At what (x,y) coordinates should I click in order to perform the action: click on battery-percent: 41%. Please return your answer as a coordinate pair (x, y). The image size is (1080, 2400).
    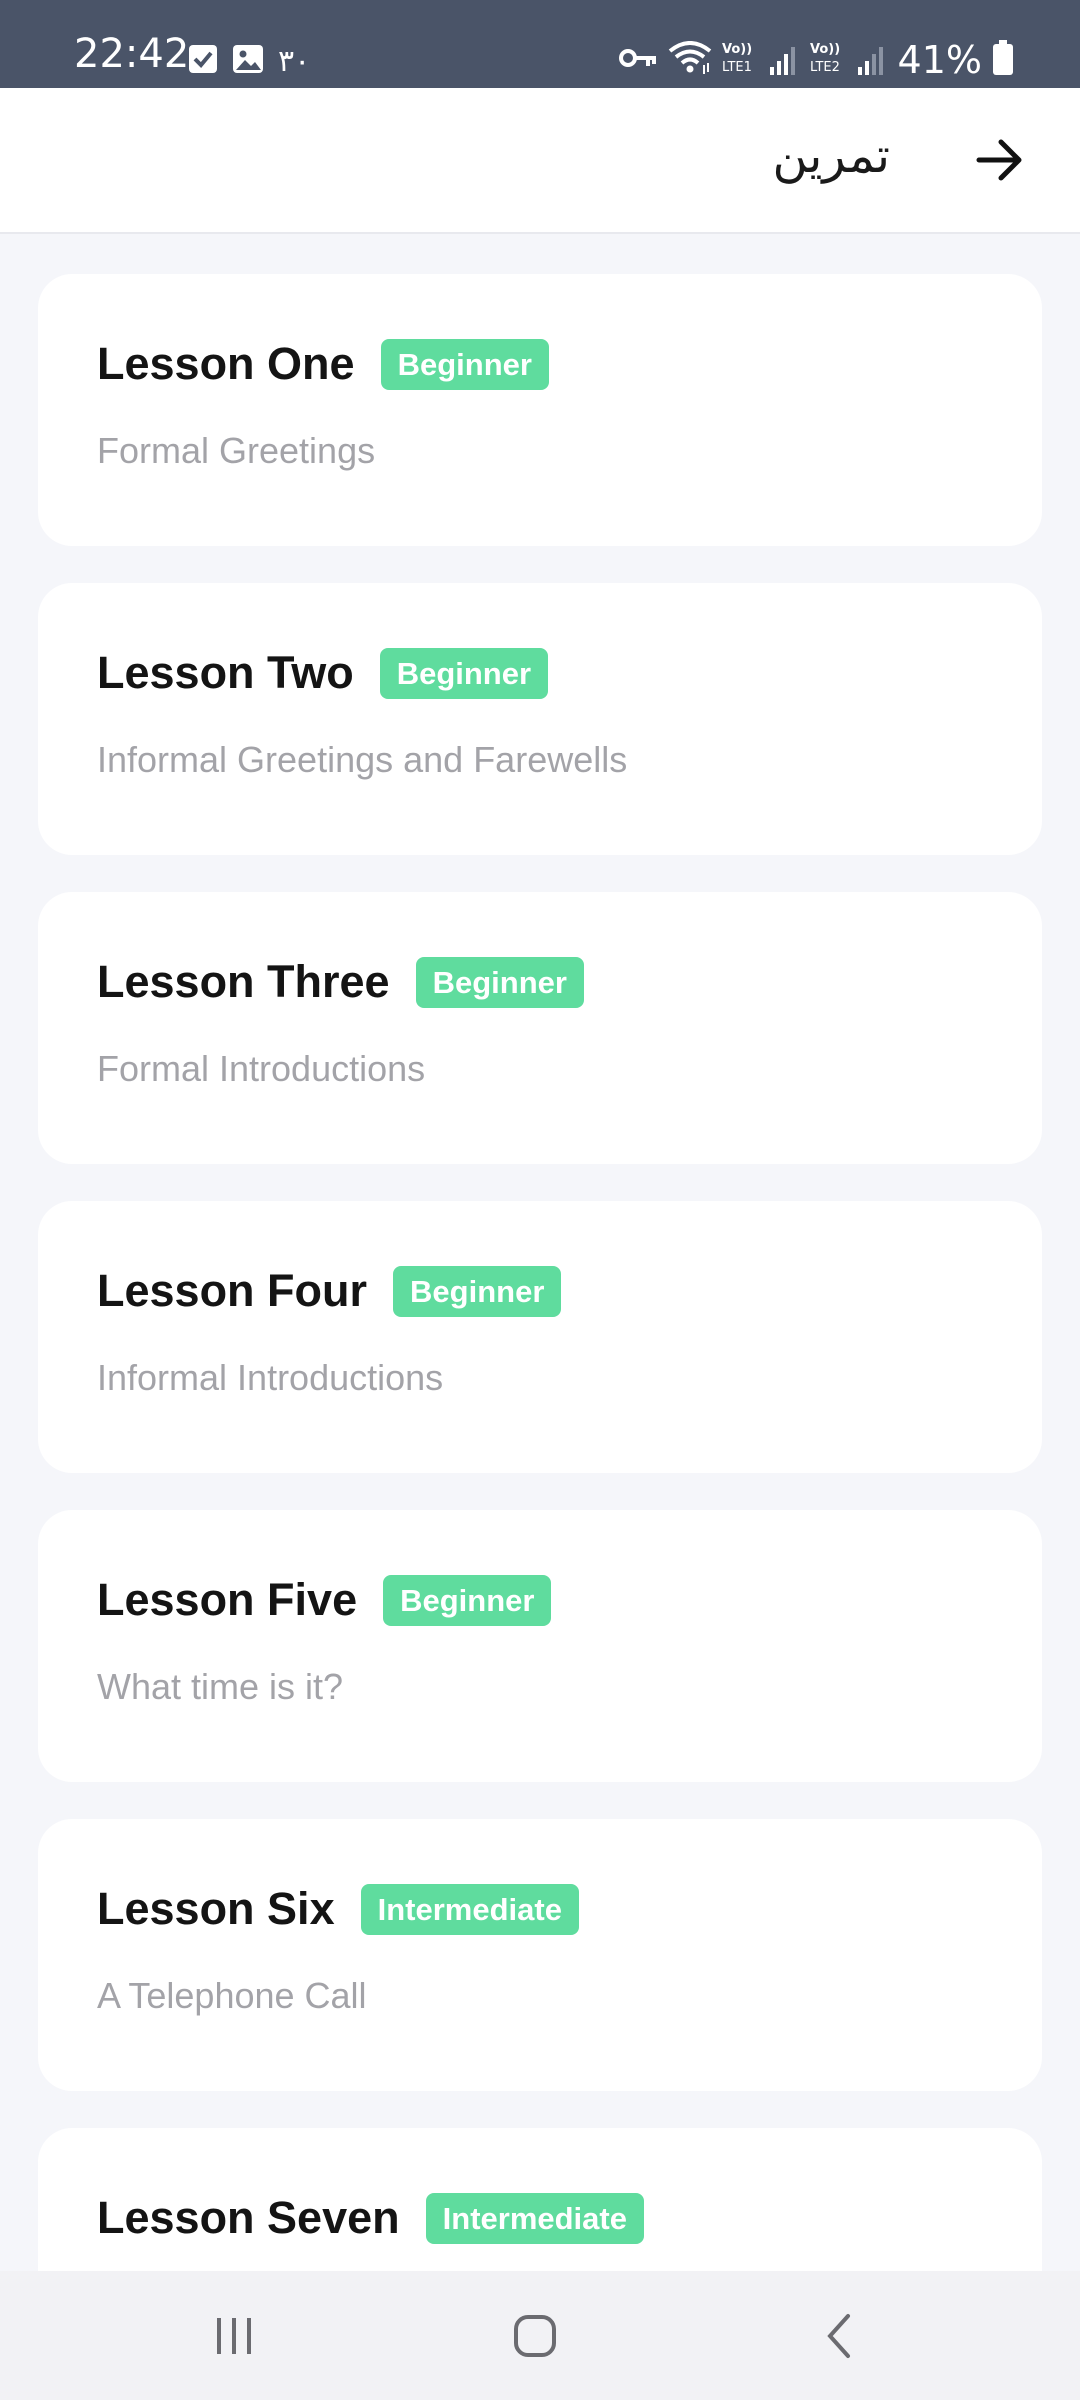
    Looking at the image, I should click on (939, 60).